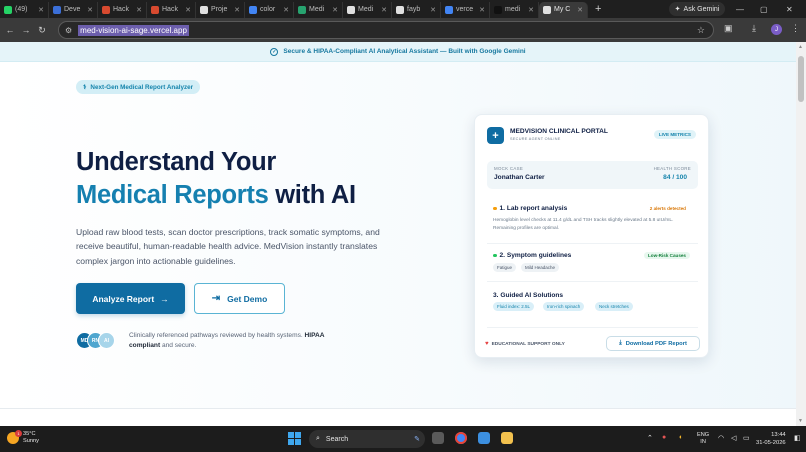  I want to click on tab-label: Hack, so click(121, 9).